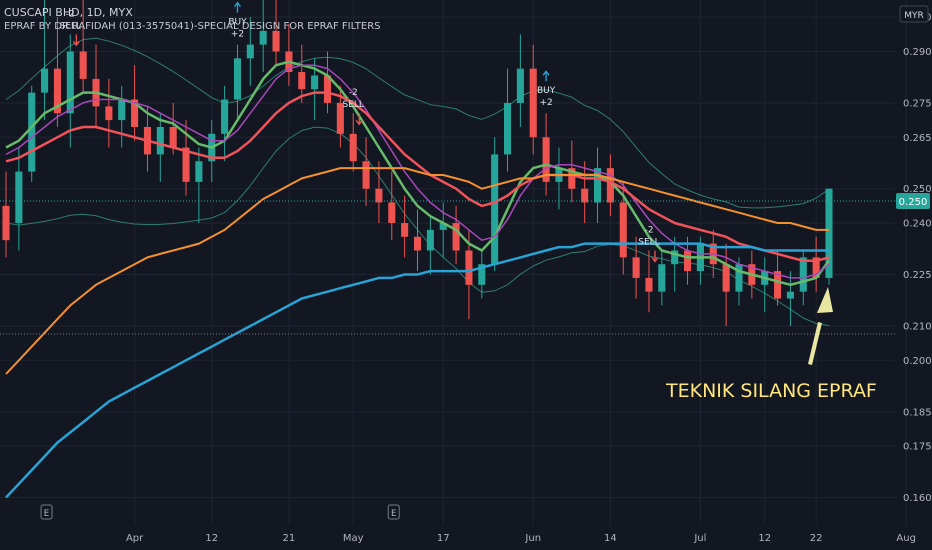 This screenshot has width=932, height=550. I want to click on currency-badge: MYR, so click(914, 14).